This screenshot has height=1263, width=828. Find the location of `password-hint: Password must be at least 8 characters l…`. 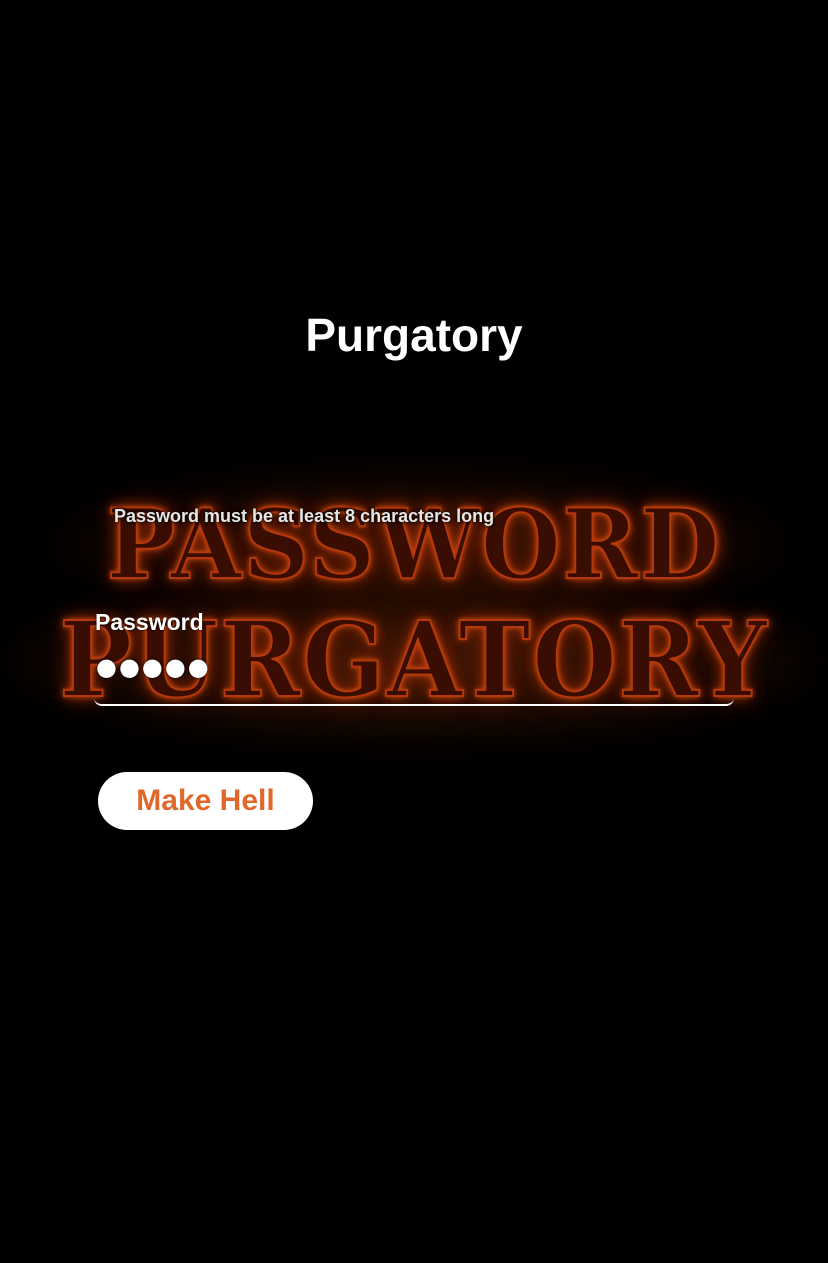

password-hint: Password must be at least 8 characters l… is located at coordinates (304, 516).